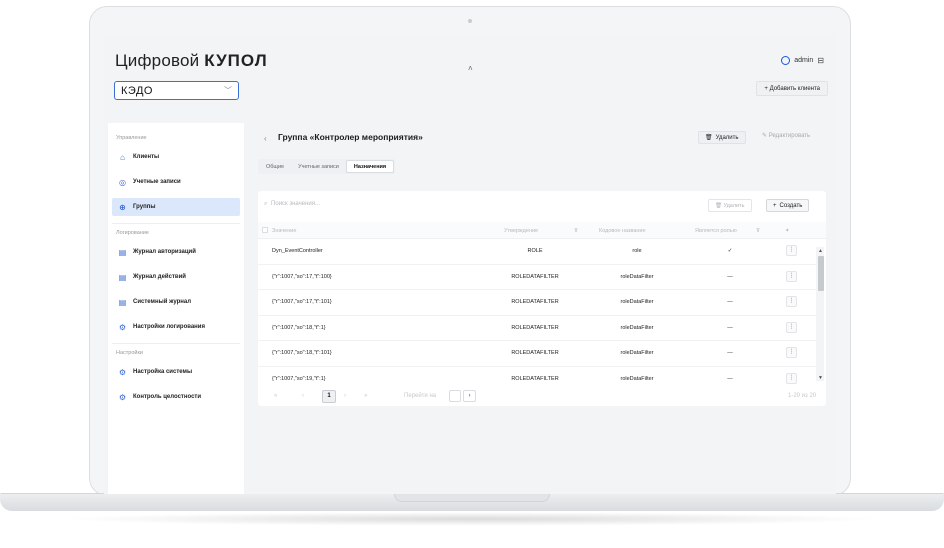 Image resolution: width=944 pixels, height=548 pixels. I want to click on sidebar-item-log-settings: ⚙ Настройки логирования, so click(176, 327).